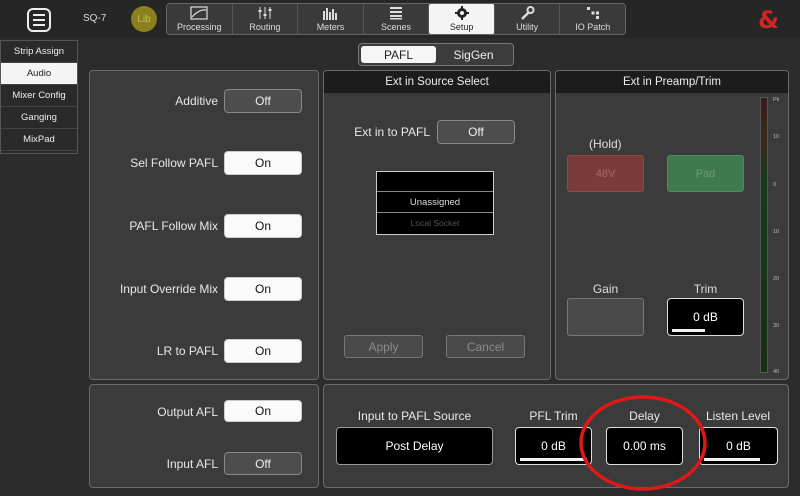 The height and width of the screenshot is (496, 800). What do you see at coordinates (461, 13) in the screenshot?
I see `gear-icon` at bounding box center [461, 13].